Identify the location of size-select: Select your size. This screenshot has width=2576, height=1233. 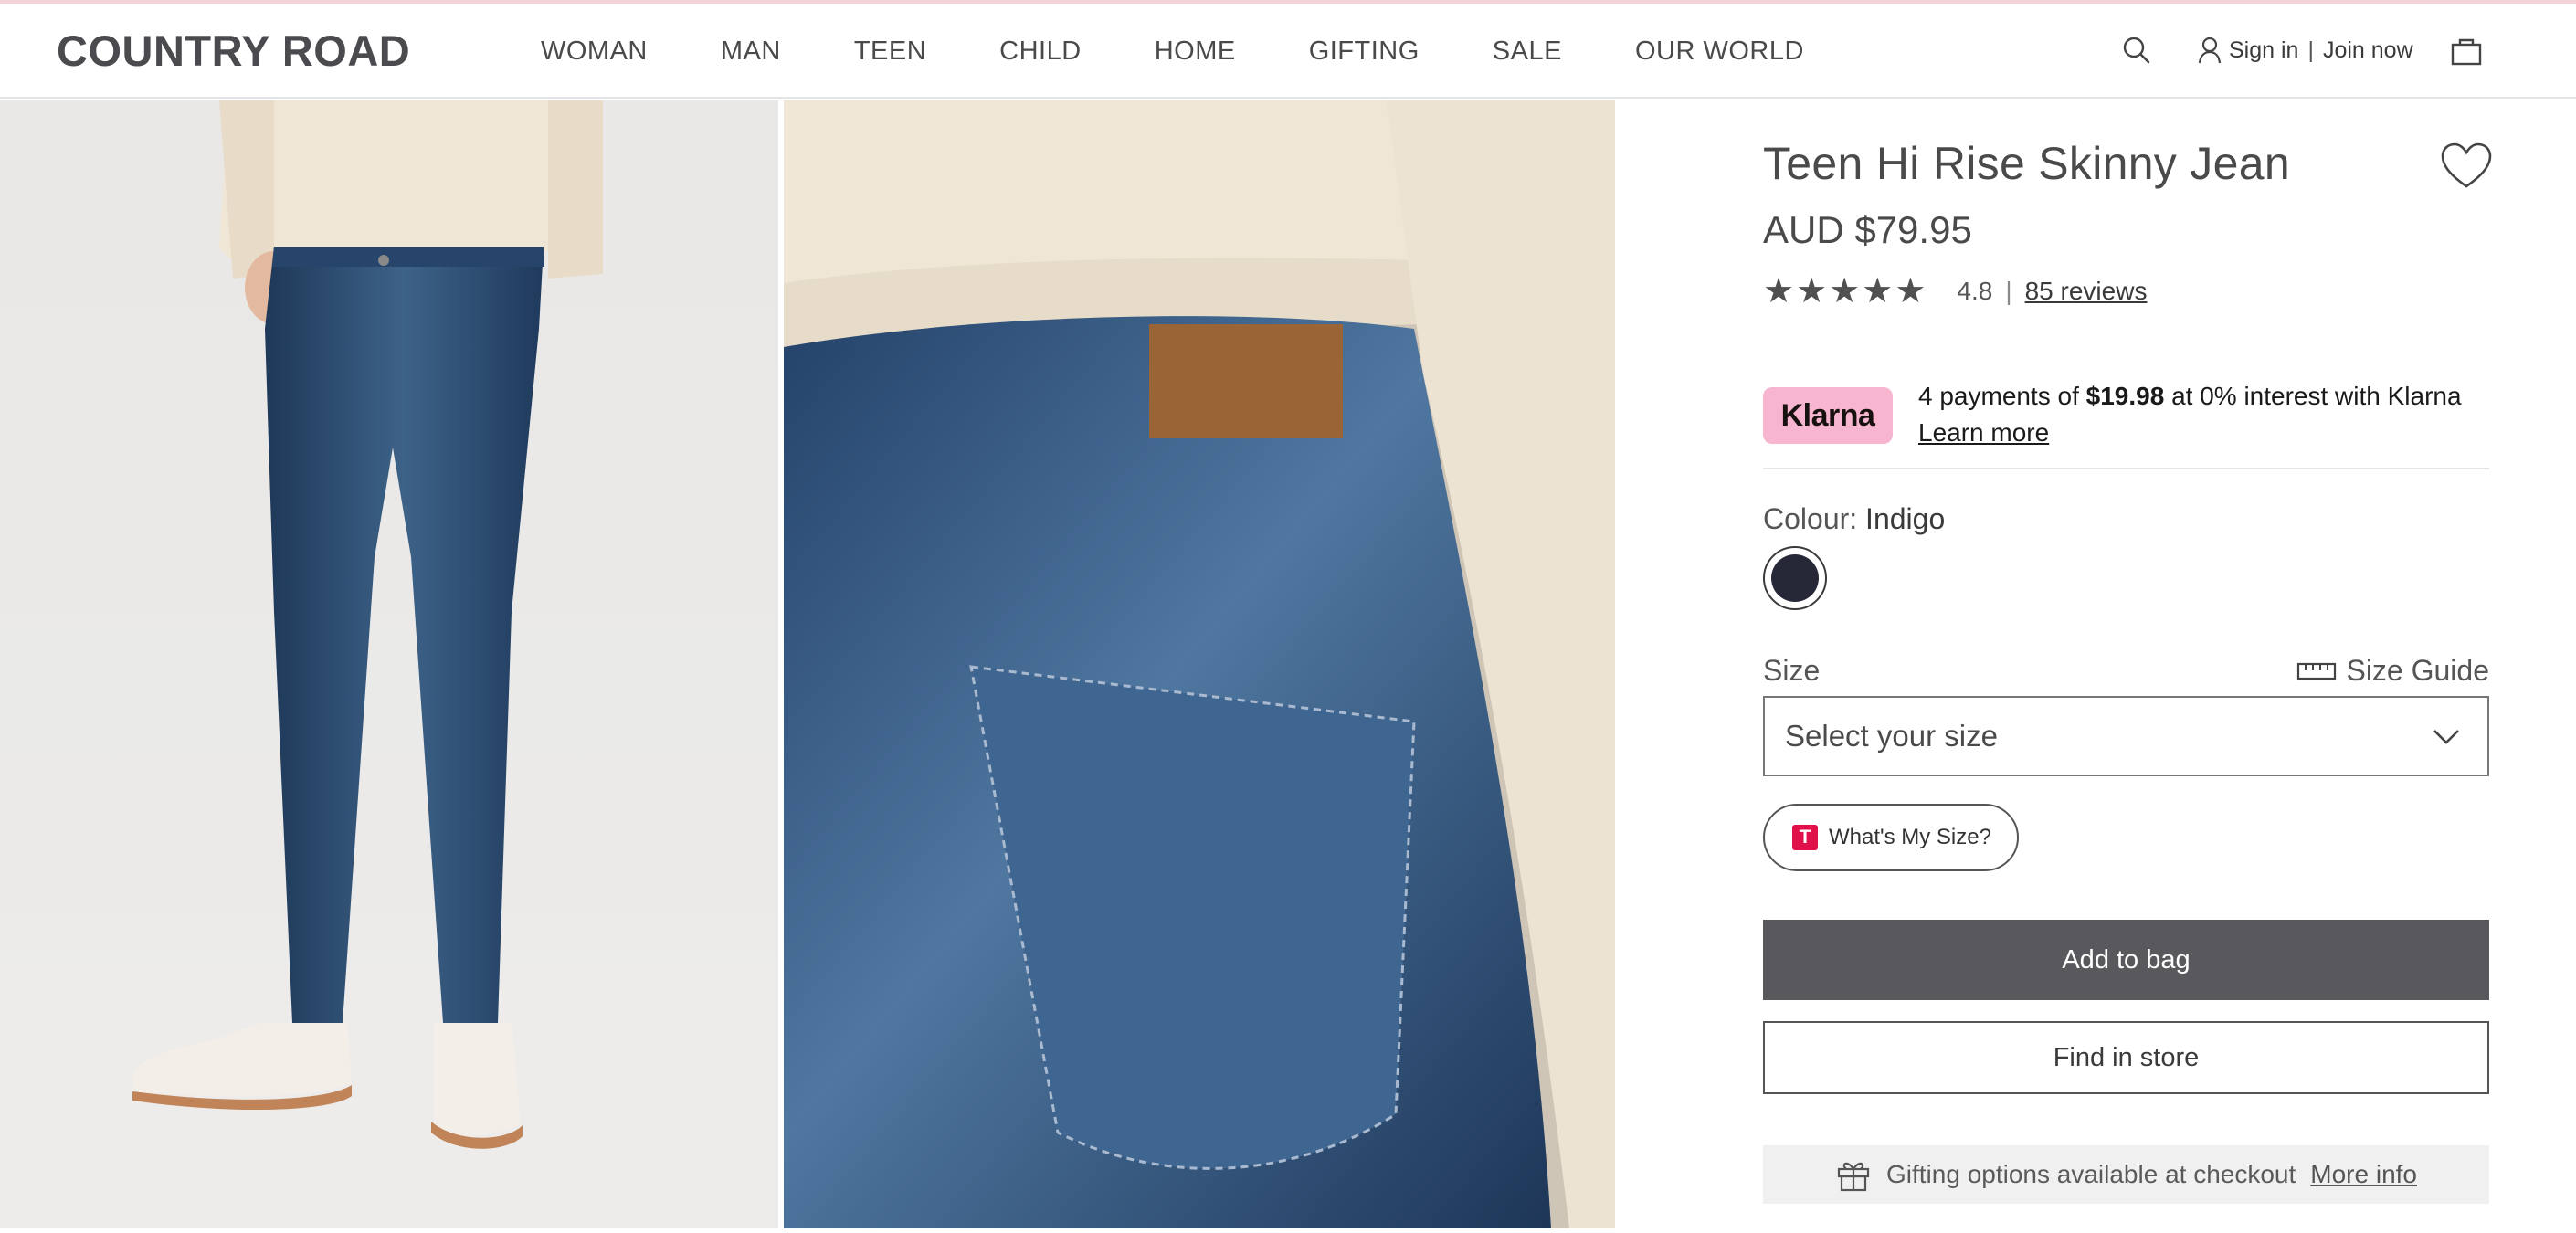
(2126, 736).